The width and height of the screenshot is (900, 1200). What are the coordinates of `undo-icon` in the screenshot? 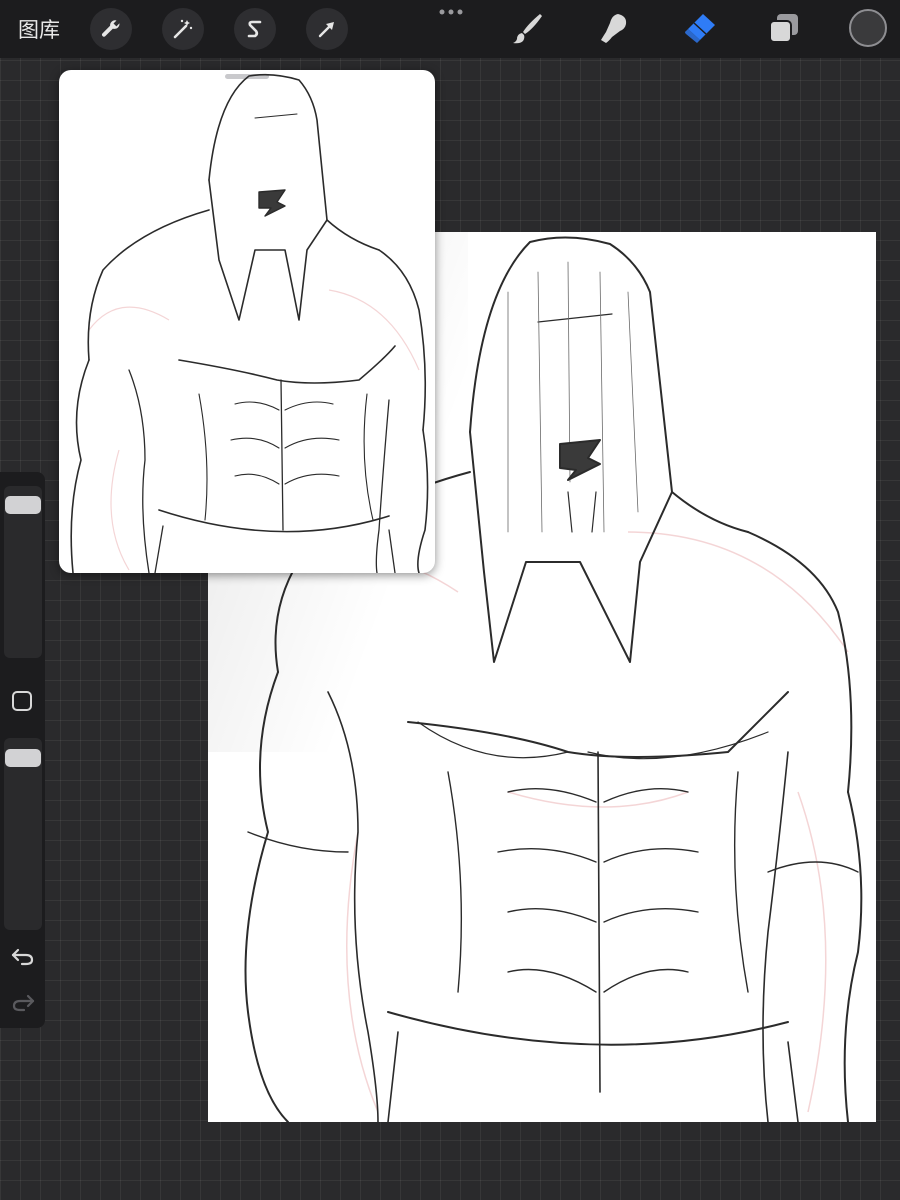 It's located at (23, 957).